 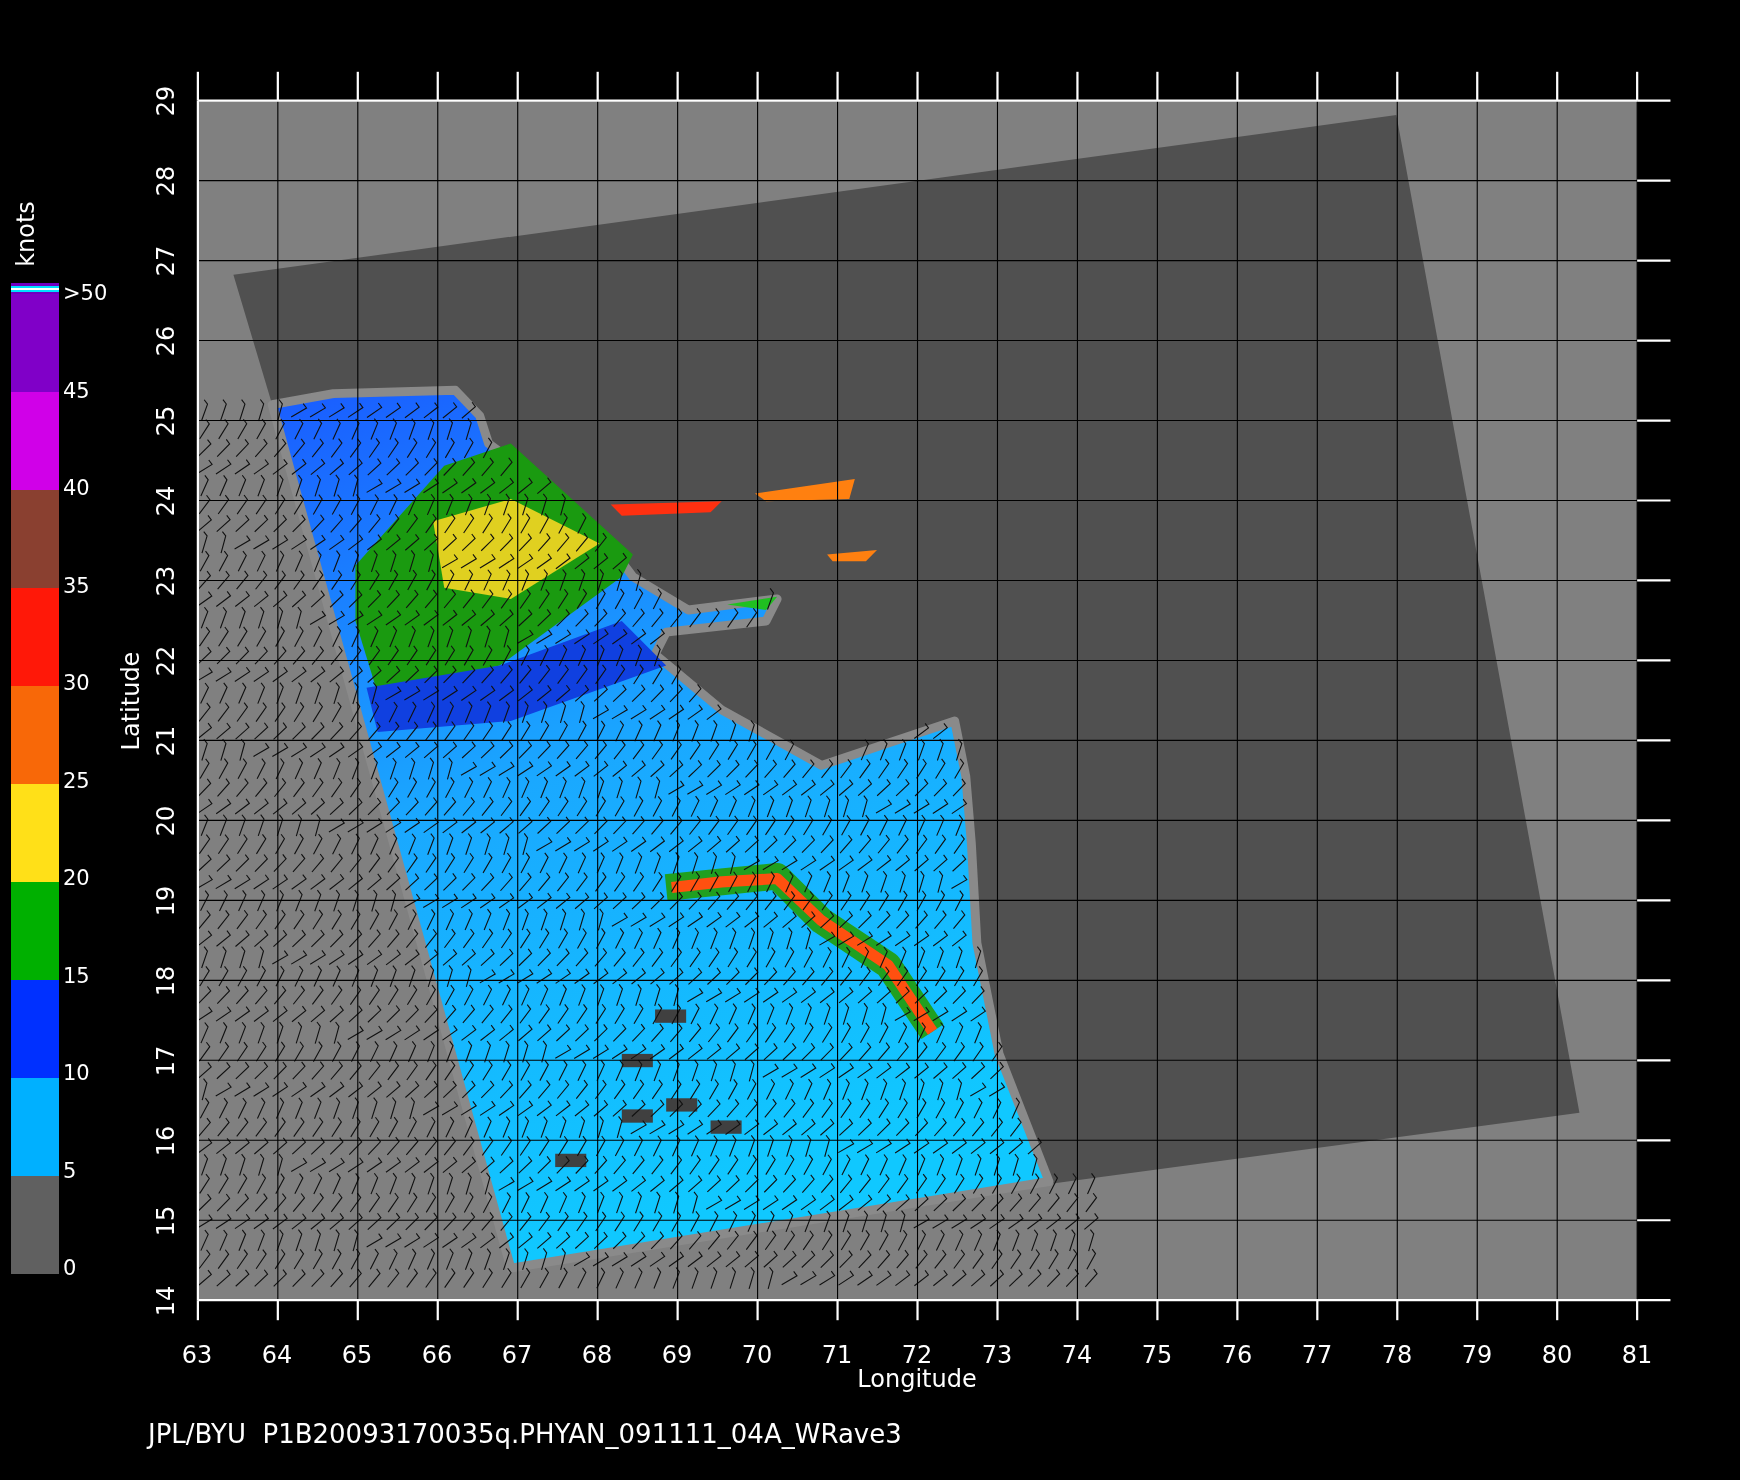 I want to click on scale-label: 0, so click(x=70, y=1268).